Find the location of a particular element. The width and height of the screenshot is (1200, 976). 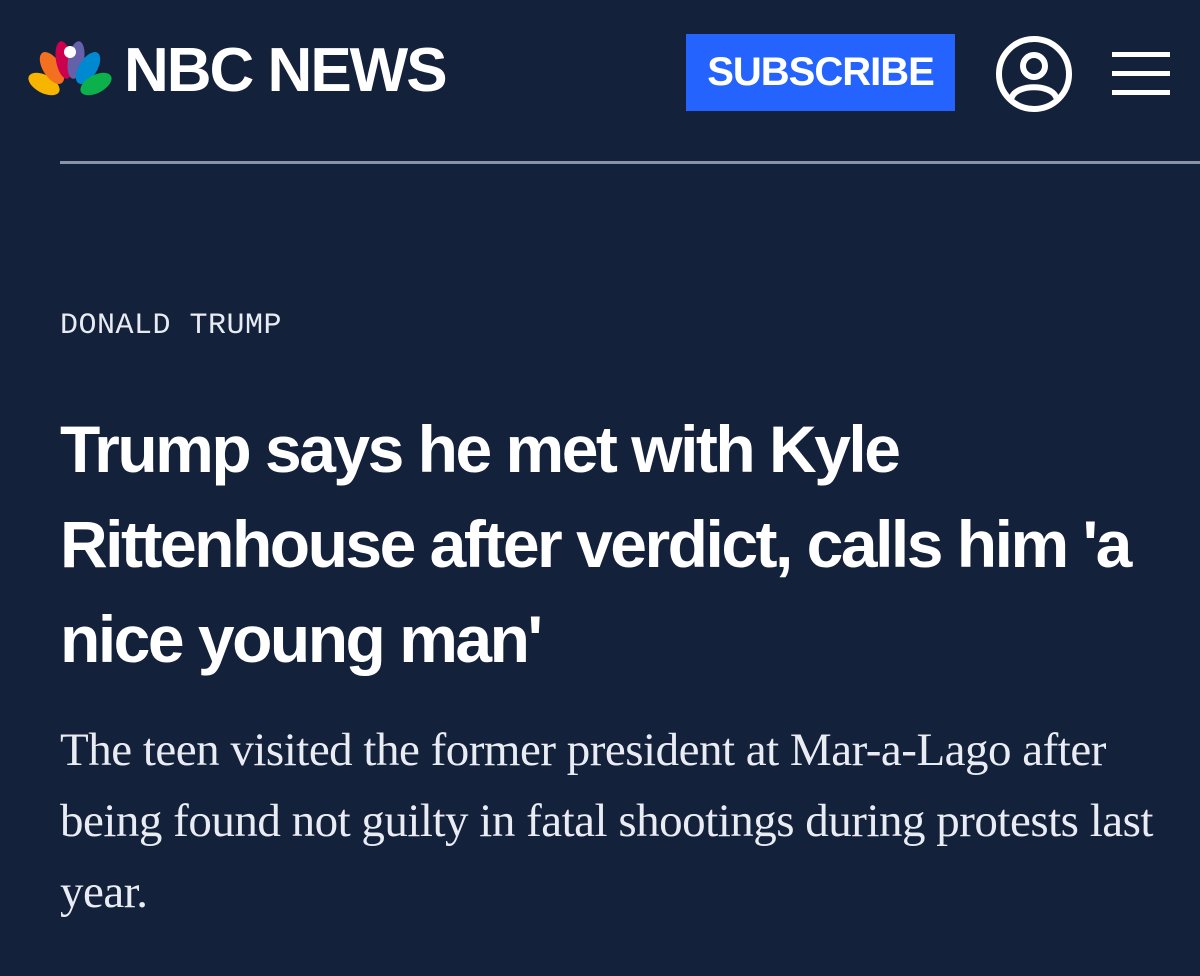

nbc-peacock-icon is located at coordinates (70, 68).